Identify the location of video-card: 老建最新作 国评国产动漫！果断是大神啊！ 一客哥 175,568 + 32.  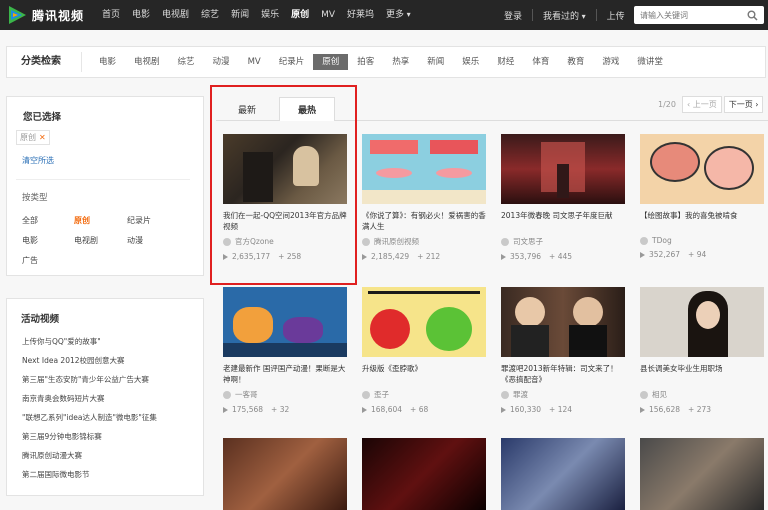
(285, 350).